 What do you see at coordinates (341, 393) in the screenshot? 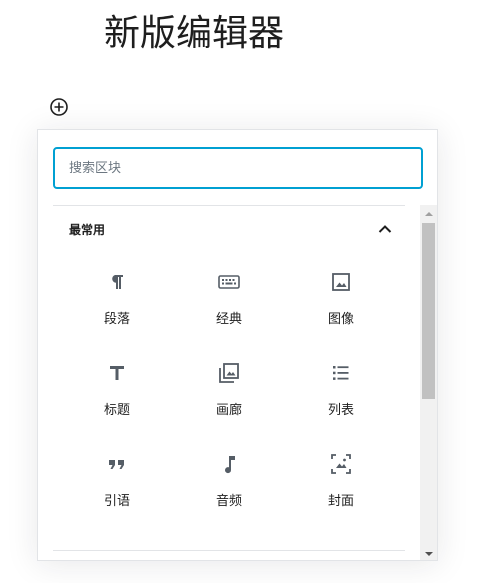
I see `block-item-list: 列表` at bounding box center [341, 393].